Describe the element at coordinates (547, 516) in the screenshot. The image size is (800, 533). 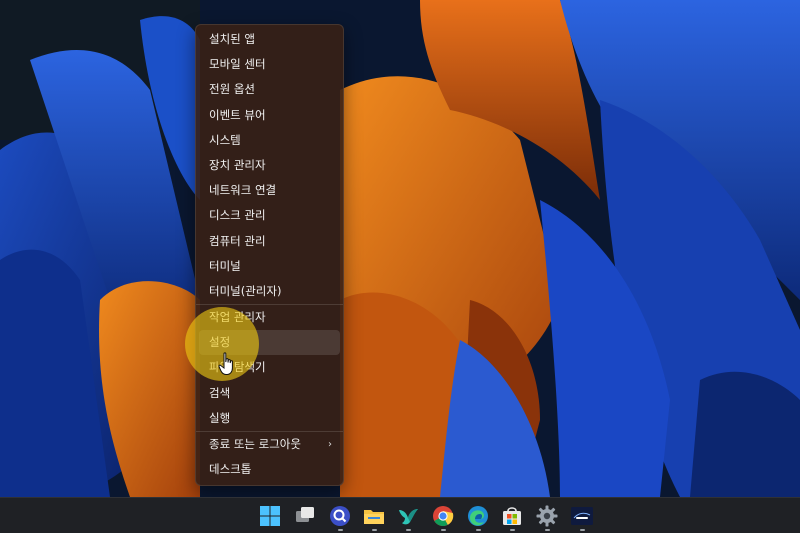
I see `settings-gear-icon` at that location.